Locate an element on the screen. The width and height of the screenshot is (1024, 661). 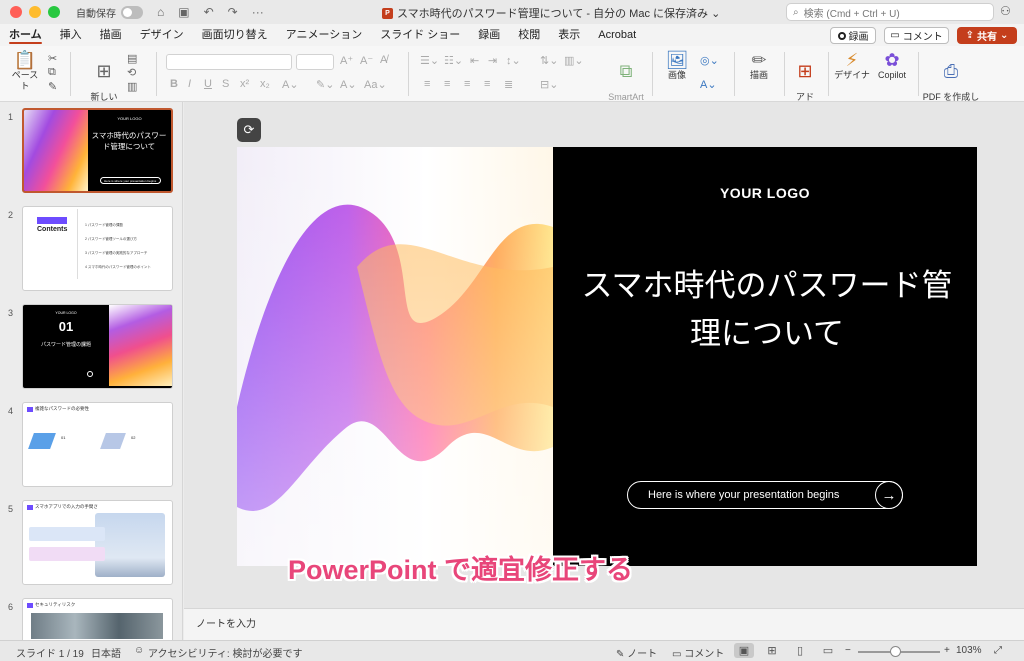
copy-icon: ⧉ is located at coordinates (52, 72).